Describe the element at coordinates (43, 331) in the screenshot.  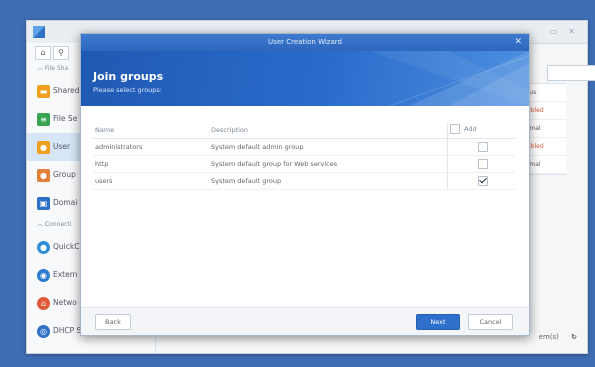
I see `dhcp-server-icon: ◎` at that location.